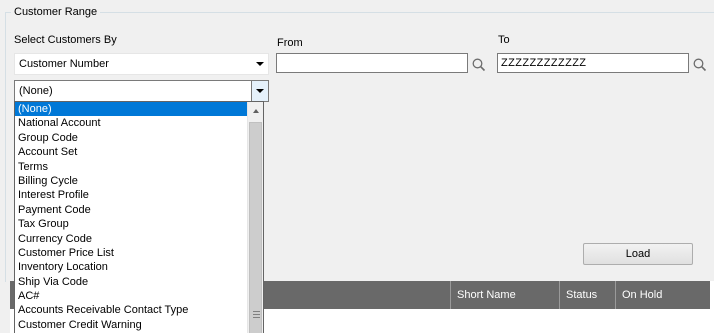 The height and width of the screenshot is (333, 714). I want to click on select-customers-by-combo: Customer Number, so click(141, 64).